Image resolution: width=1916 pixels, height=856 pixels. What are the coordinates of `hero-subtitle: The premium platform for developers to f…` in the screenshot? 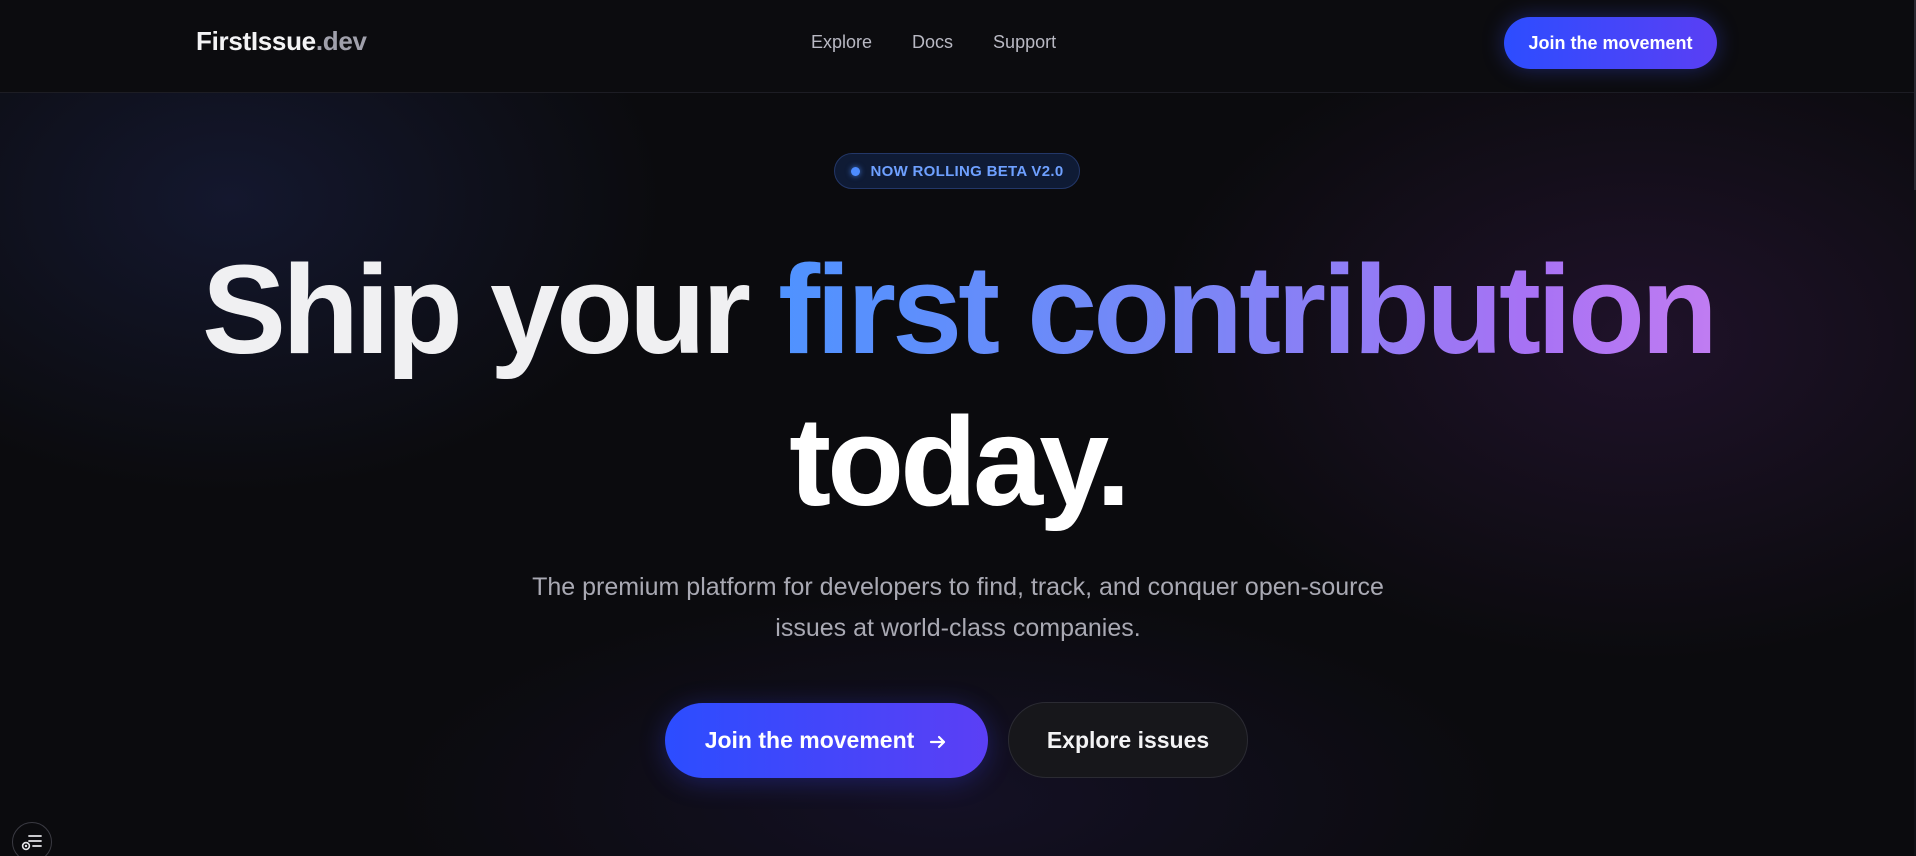 It's located at (958, 607).